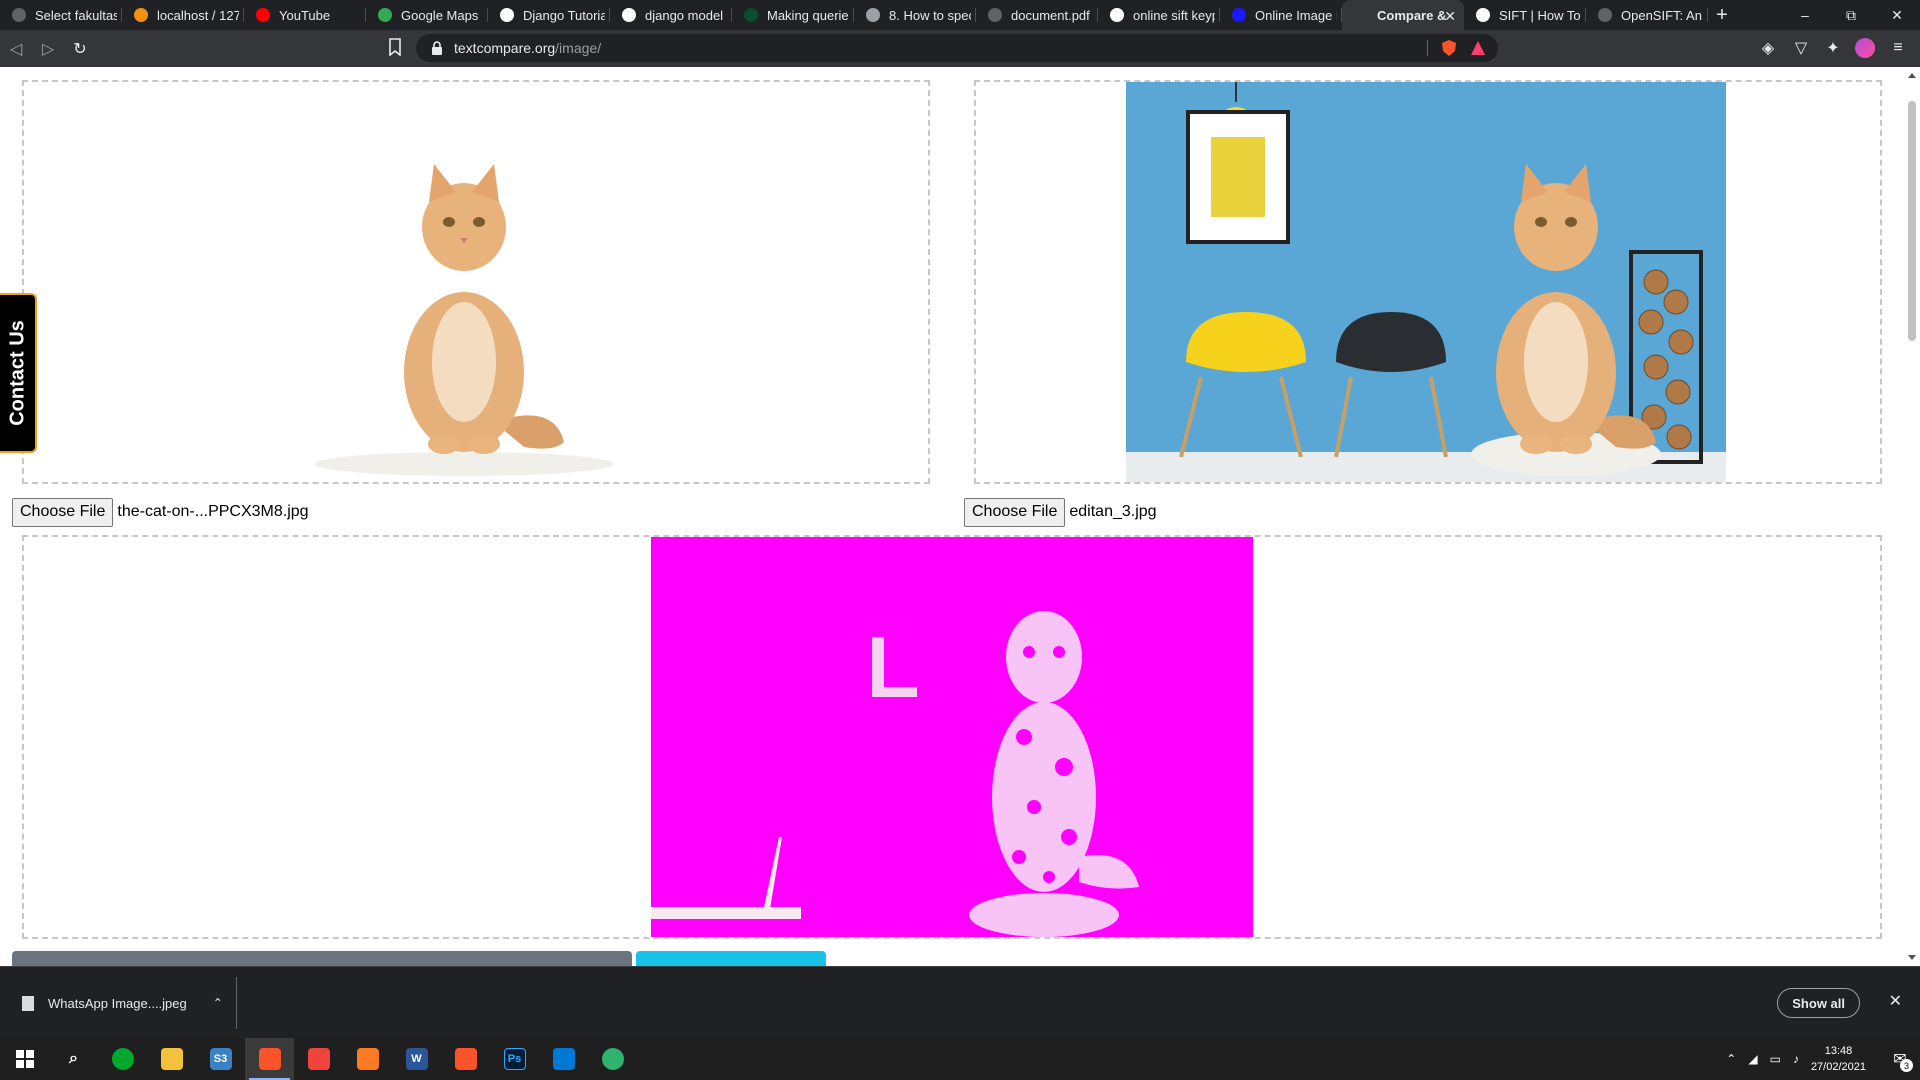 The height and width of the screenshot is (1080, 1920). I want to click on profile-avatar-icon, so click(1865, 48).